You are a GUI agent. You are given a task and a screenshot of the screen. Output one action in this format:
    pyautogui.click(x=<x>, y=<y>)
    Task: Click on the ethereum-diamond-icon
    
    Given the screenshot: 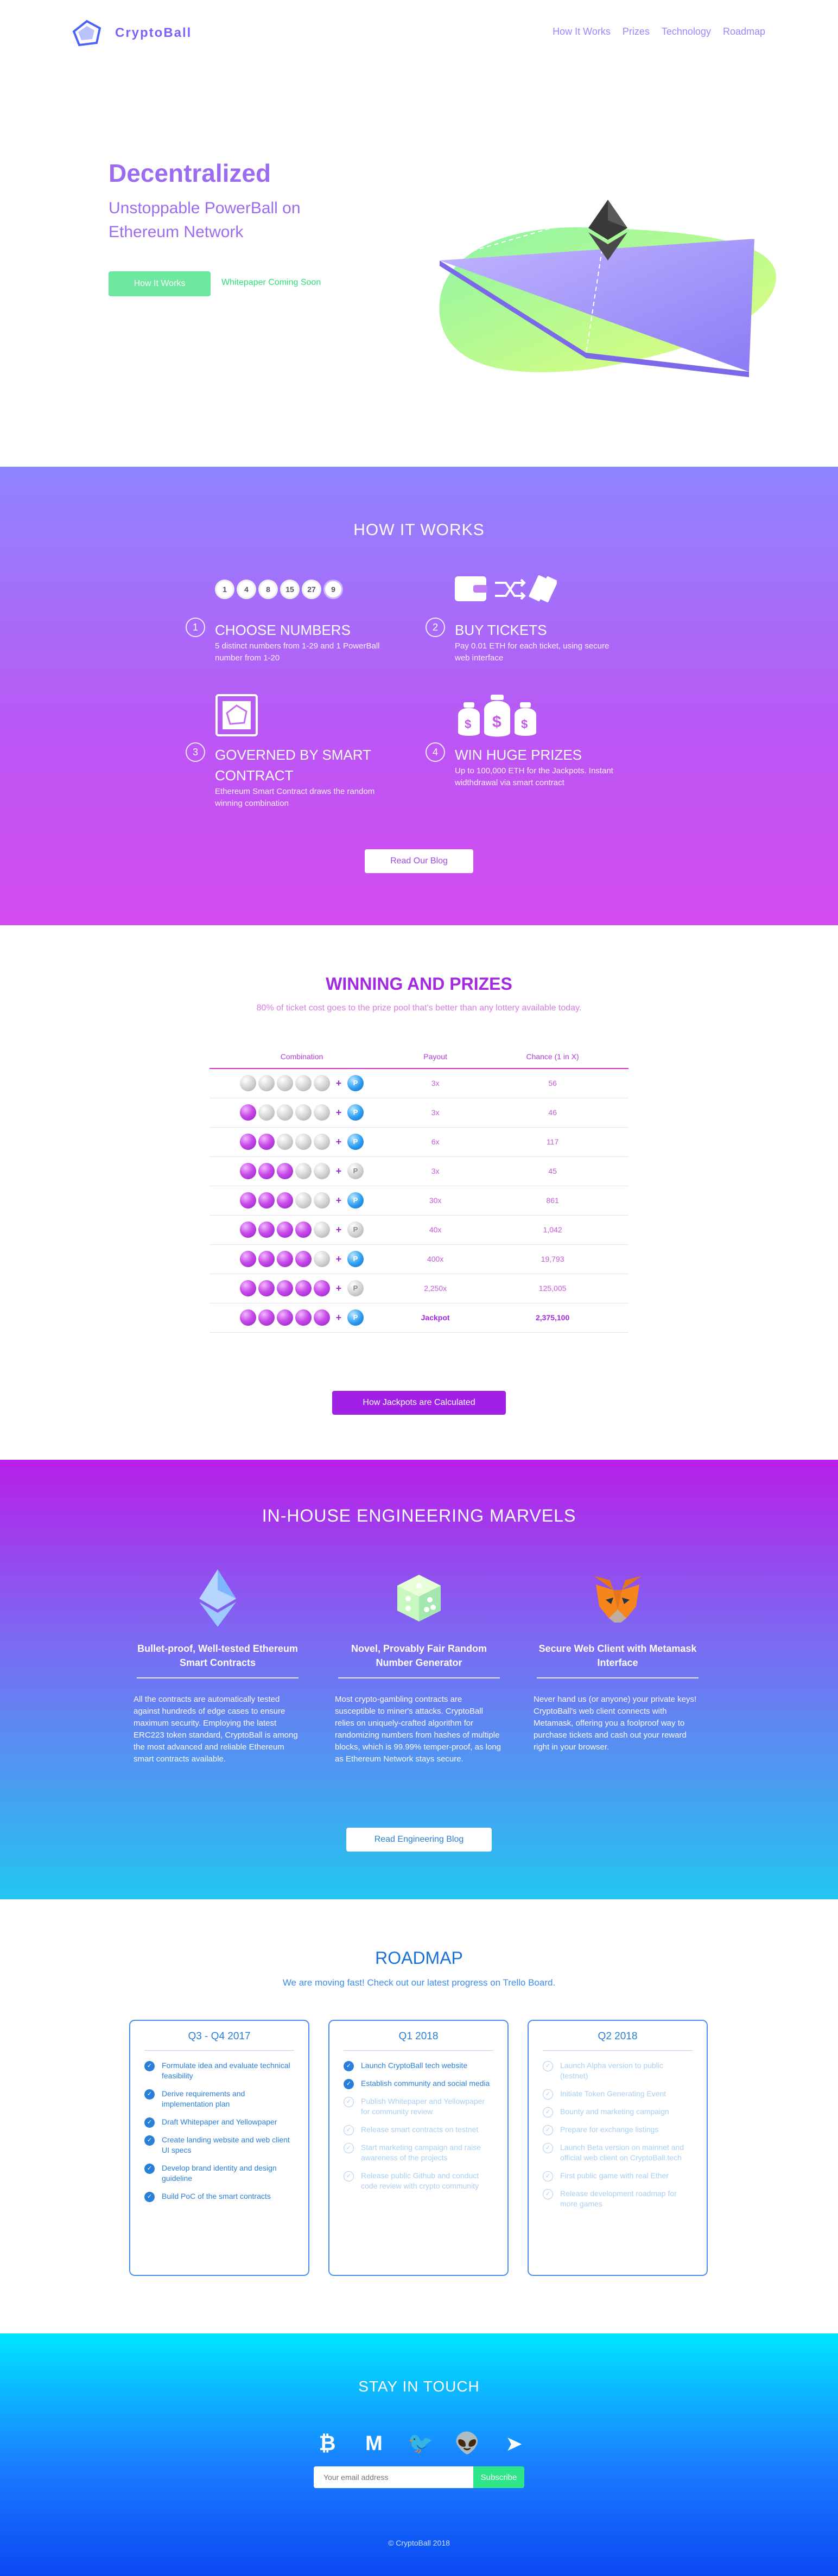 What is the action you would take?
    pyautogui.click(x=217, y=1598)
    